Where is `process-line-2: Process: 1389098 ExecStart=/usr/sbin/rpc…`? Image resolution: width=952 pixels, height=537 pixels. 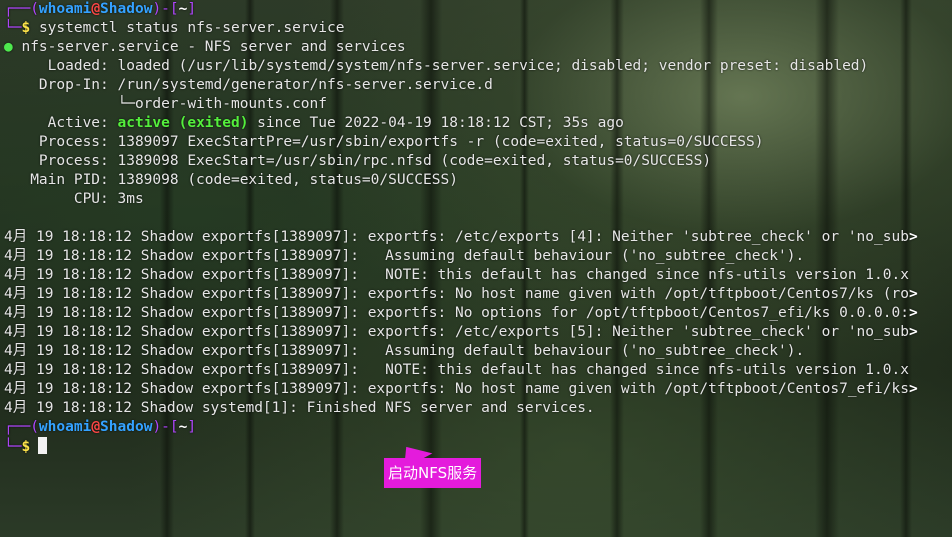
process-line-2: Process: 1389098 ExecStart=/usr/sbin/rpc… is located at coordinates (358, 161).